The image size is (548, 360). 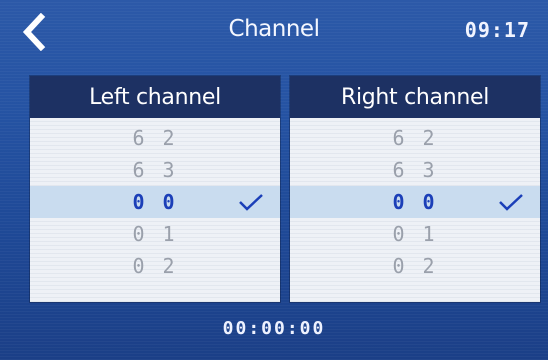 I want to click on right-channel-item-selected: 0 0, so click(x=415, y=202).